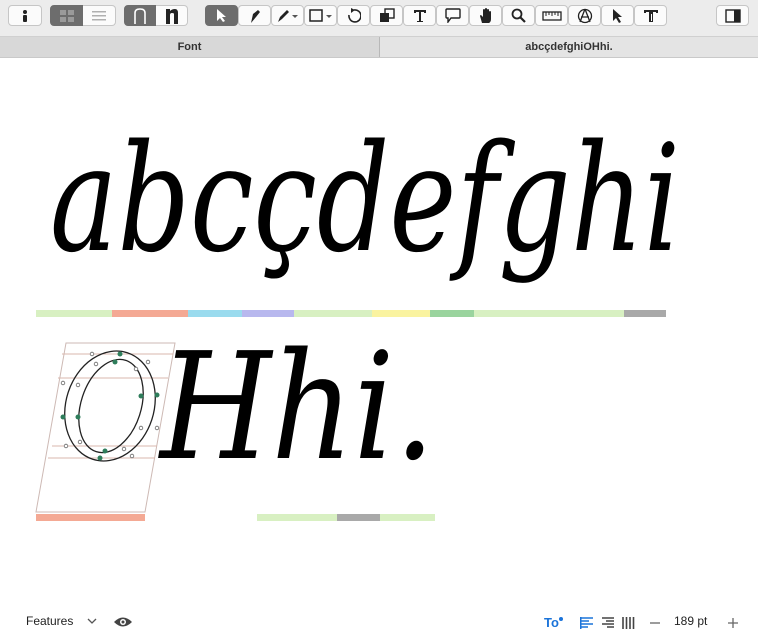  What do you see at coordinates (690, 621) in the screenshot?
I see `font-size-value: 189 pt` at bounding box center [690, 621].